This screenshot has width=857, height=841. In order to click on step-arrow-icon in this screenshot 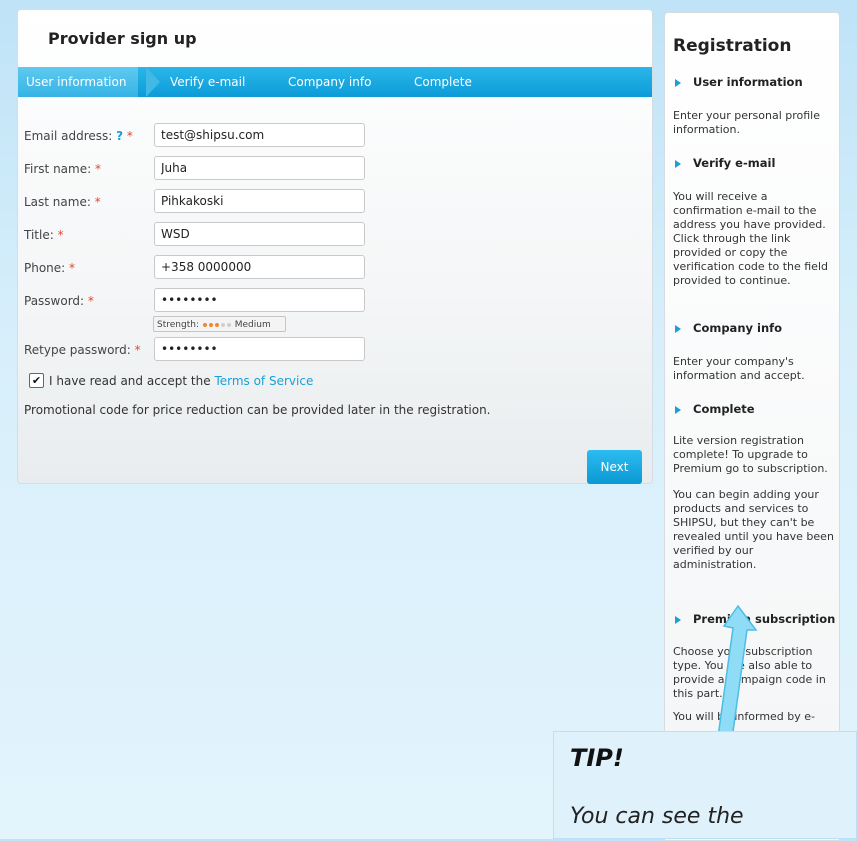, I will do `click(153, 82)`.